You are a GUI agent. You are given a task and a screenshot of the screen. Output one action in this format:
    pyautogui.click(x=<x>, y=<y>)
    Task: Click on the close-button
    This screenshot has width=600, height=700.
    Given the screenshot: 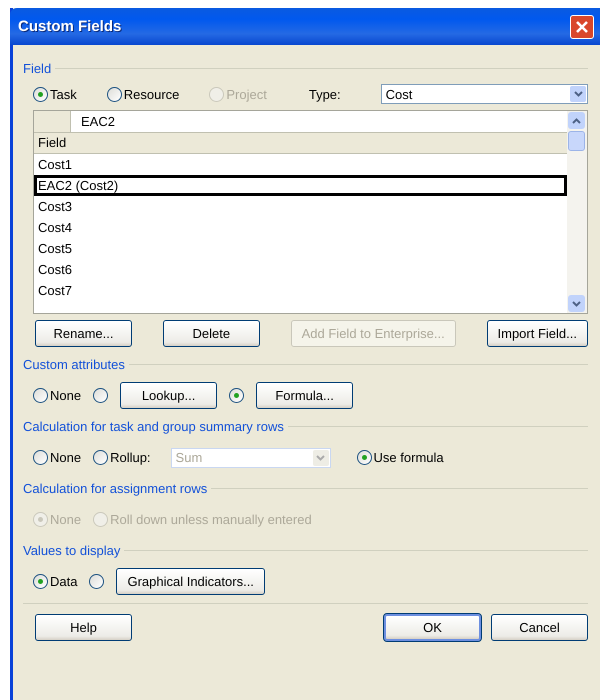 What is the action you would take?
    pyautogui.click(x=582, y=26)
    